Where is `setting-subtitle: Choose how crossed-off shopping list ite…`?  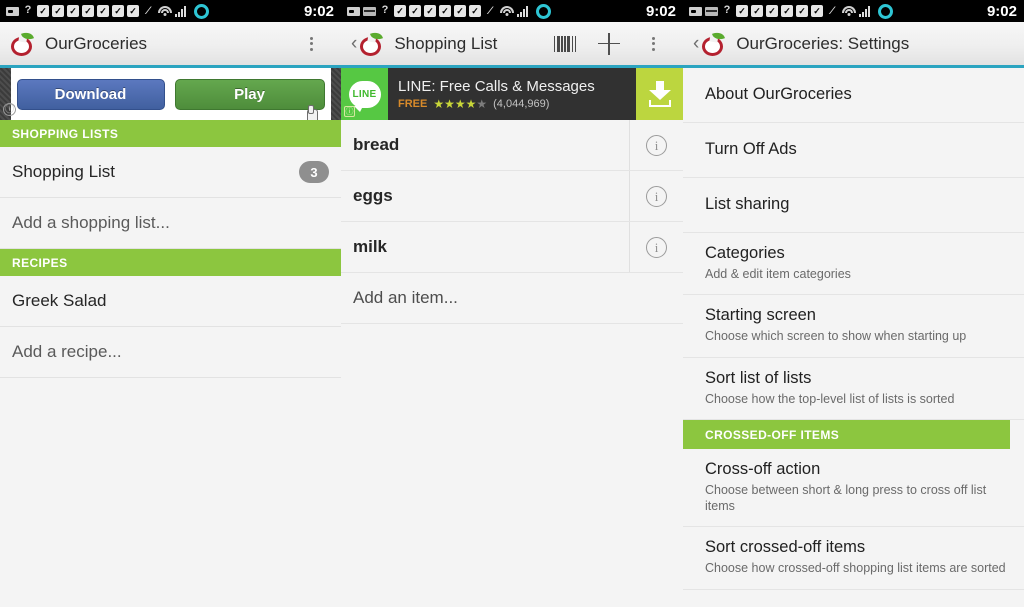 setting-subtitle: Choose how crossed-off shopping list ite… is located at coordinates (855, 568).